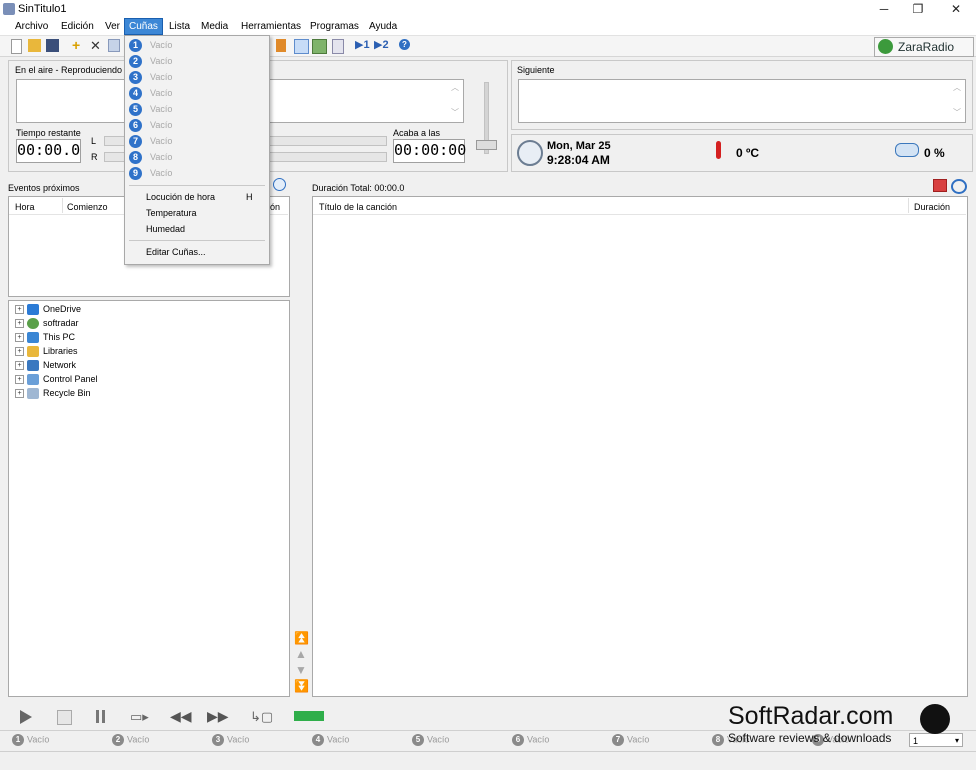 This screenshot has height=770, width=976. Describe the element at coordinates (935, 719) in the screenshot. I see `satellite-dish-icon` at that location.